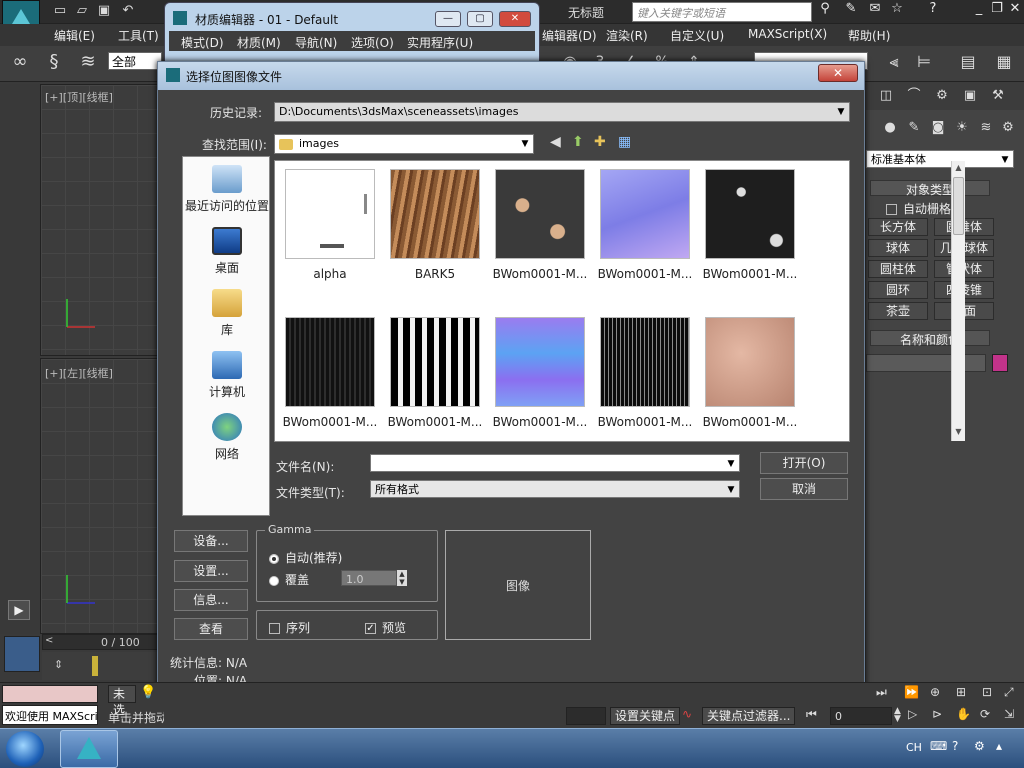  Describe the element at coordinates (49, 640) in the screenshot. I see `timeline-left-arrow: <` at that location.